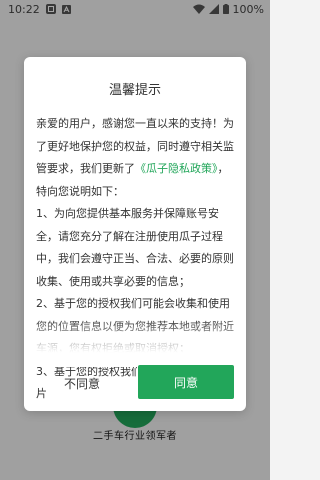  What do you see at coordinates (135, 343) in the screenshot?
I see `content-fade` at bounding box center [135, 343].